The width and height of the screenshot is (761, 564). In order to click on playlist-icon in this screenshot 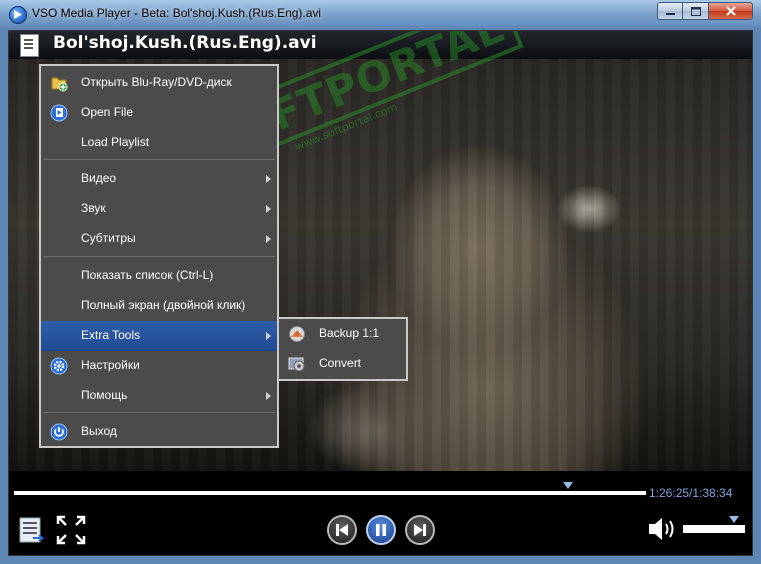, I will do `click(32, 530)`.